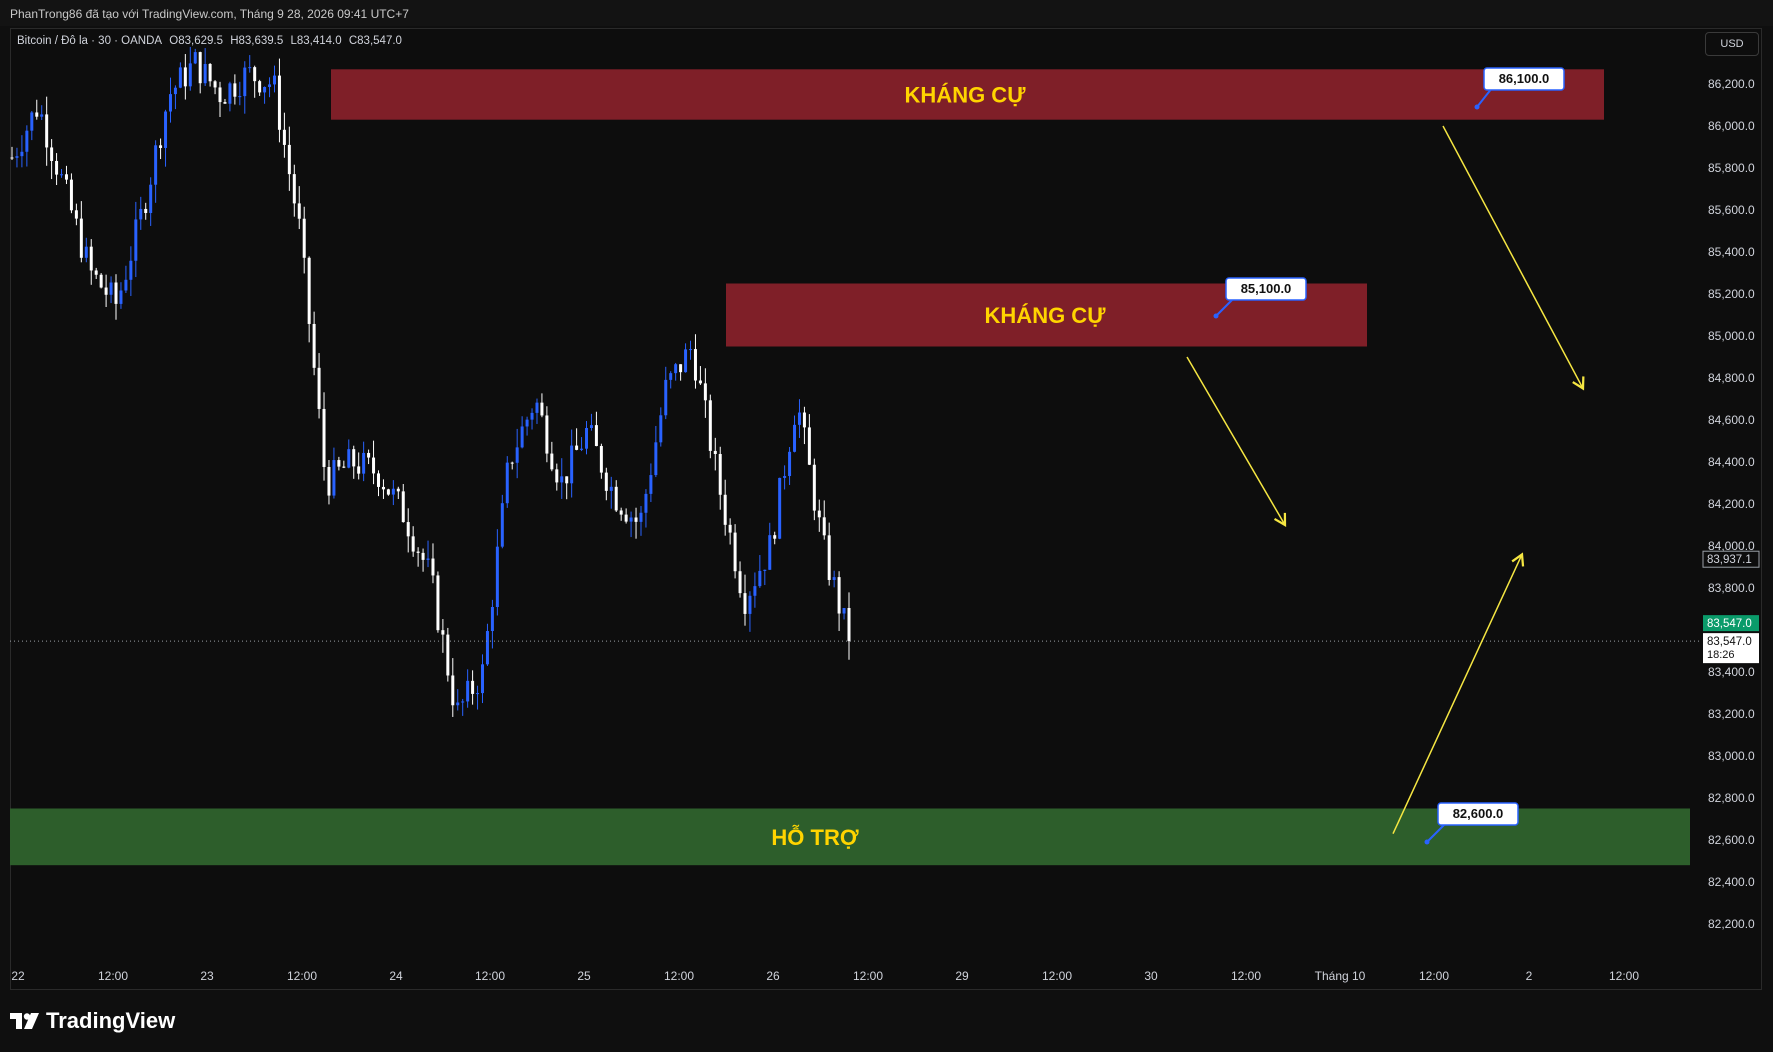 This screenshot has width=1773, height=1052. I want to click on y-axis-tick-label: 84,800.0, so click(1731, 378).